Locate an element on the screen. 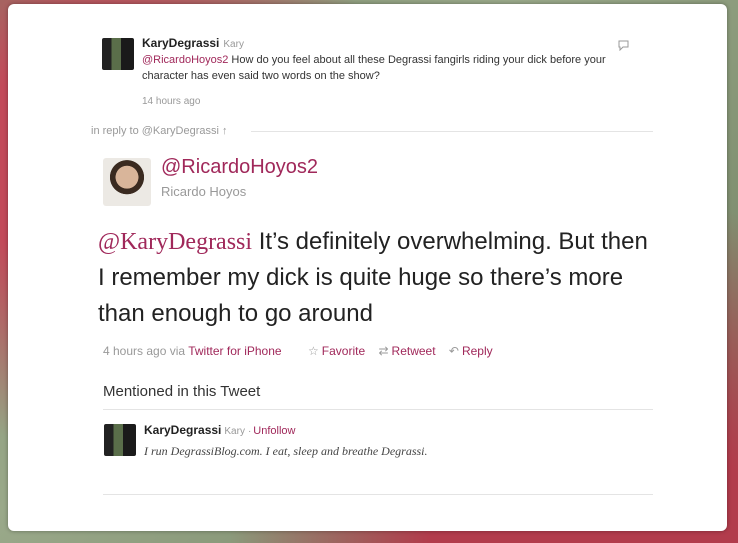  parent-fullname: Kary is located at coordinates (233, 44).